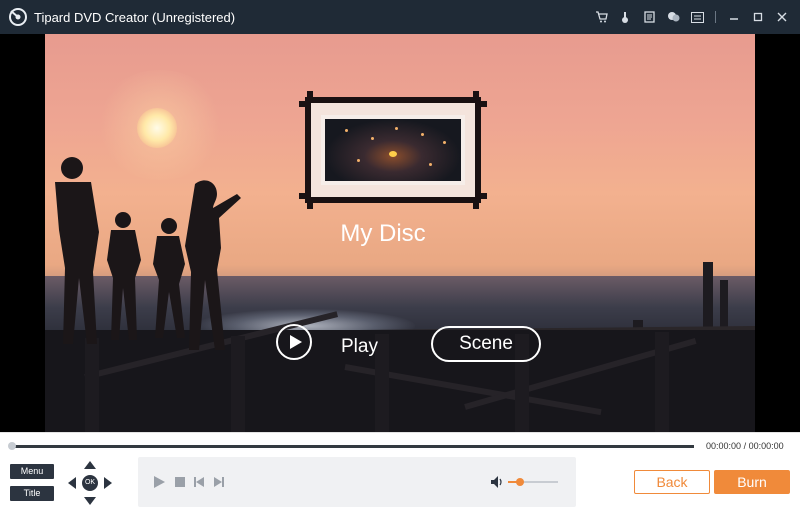 This screenshot has width=800, height=514. I want to click on arrow-right-icon, so click(108, 483).